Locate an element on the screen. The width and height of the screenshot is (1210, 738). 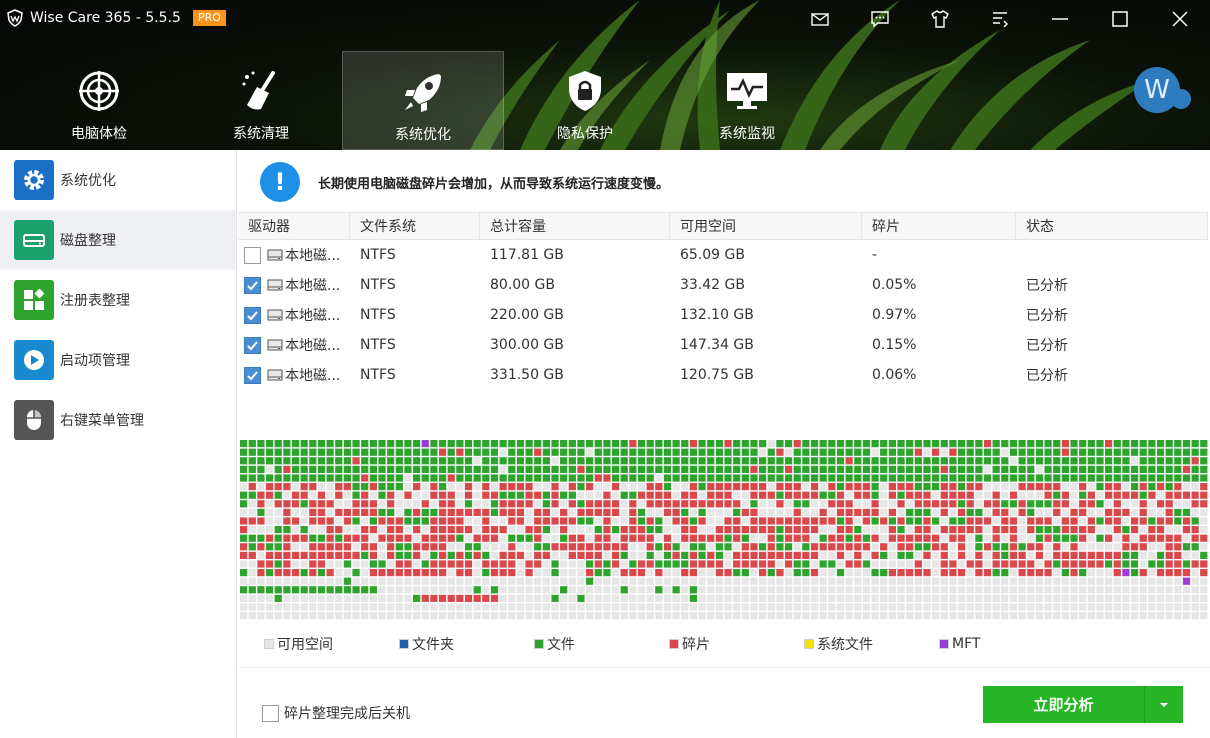
header-status: 状态 is located at coordinates (1112, 226).